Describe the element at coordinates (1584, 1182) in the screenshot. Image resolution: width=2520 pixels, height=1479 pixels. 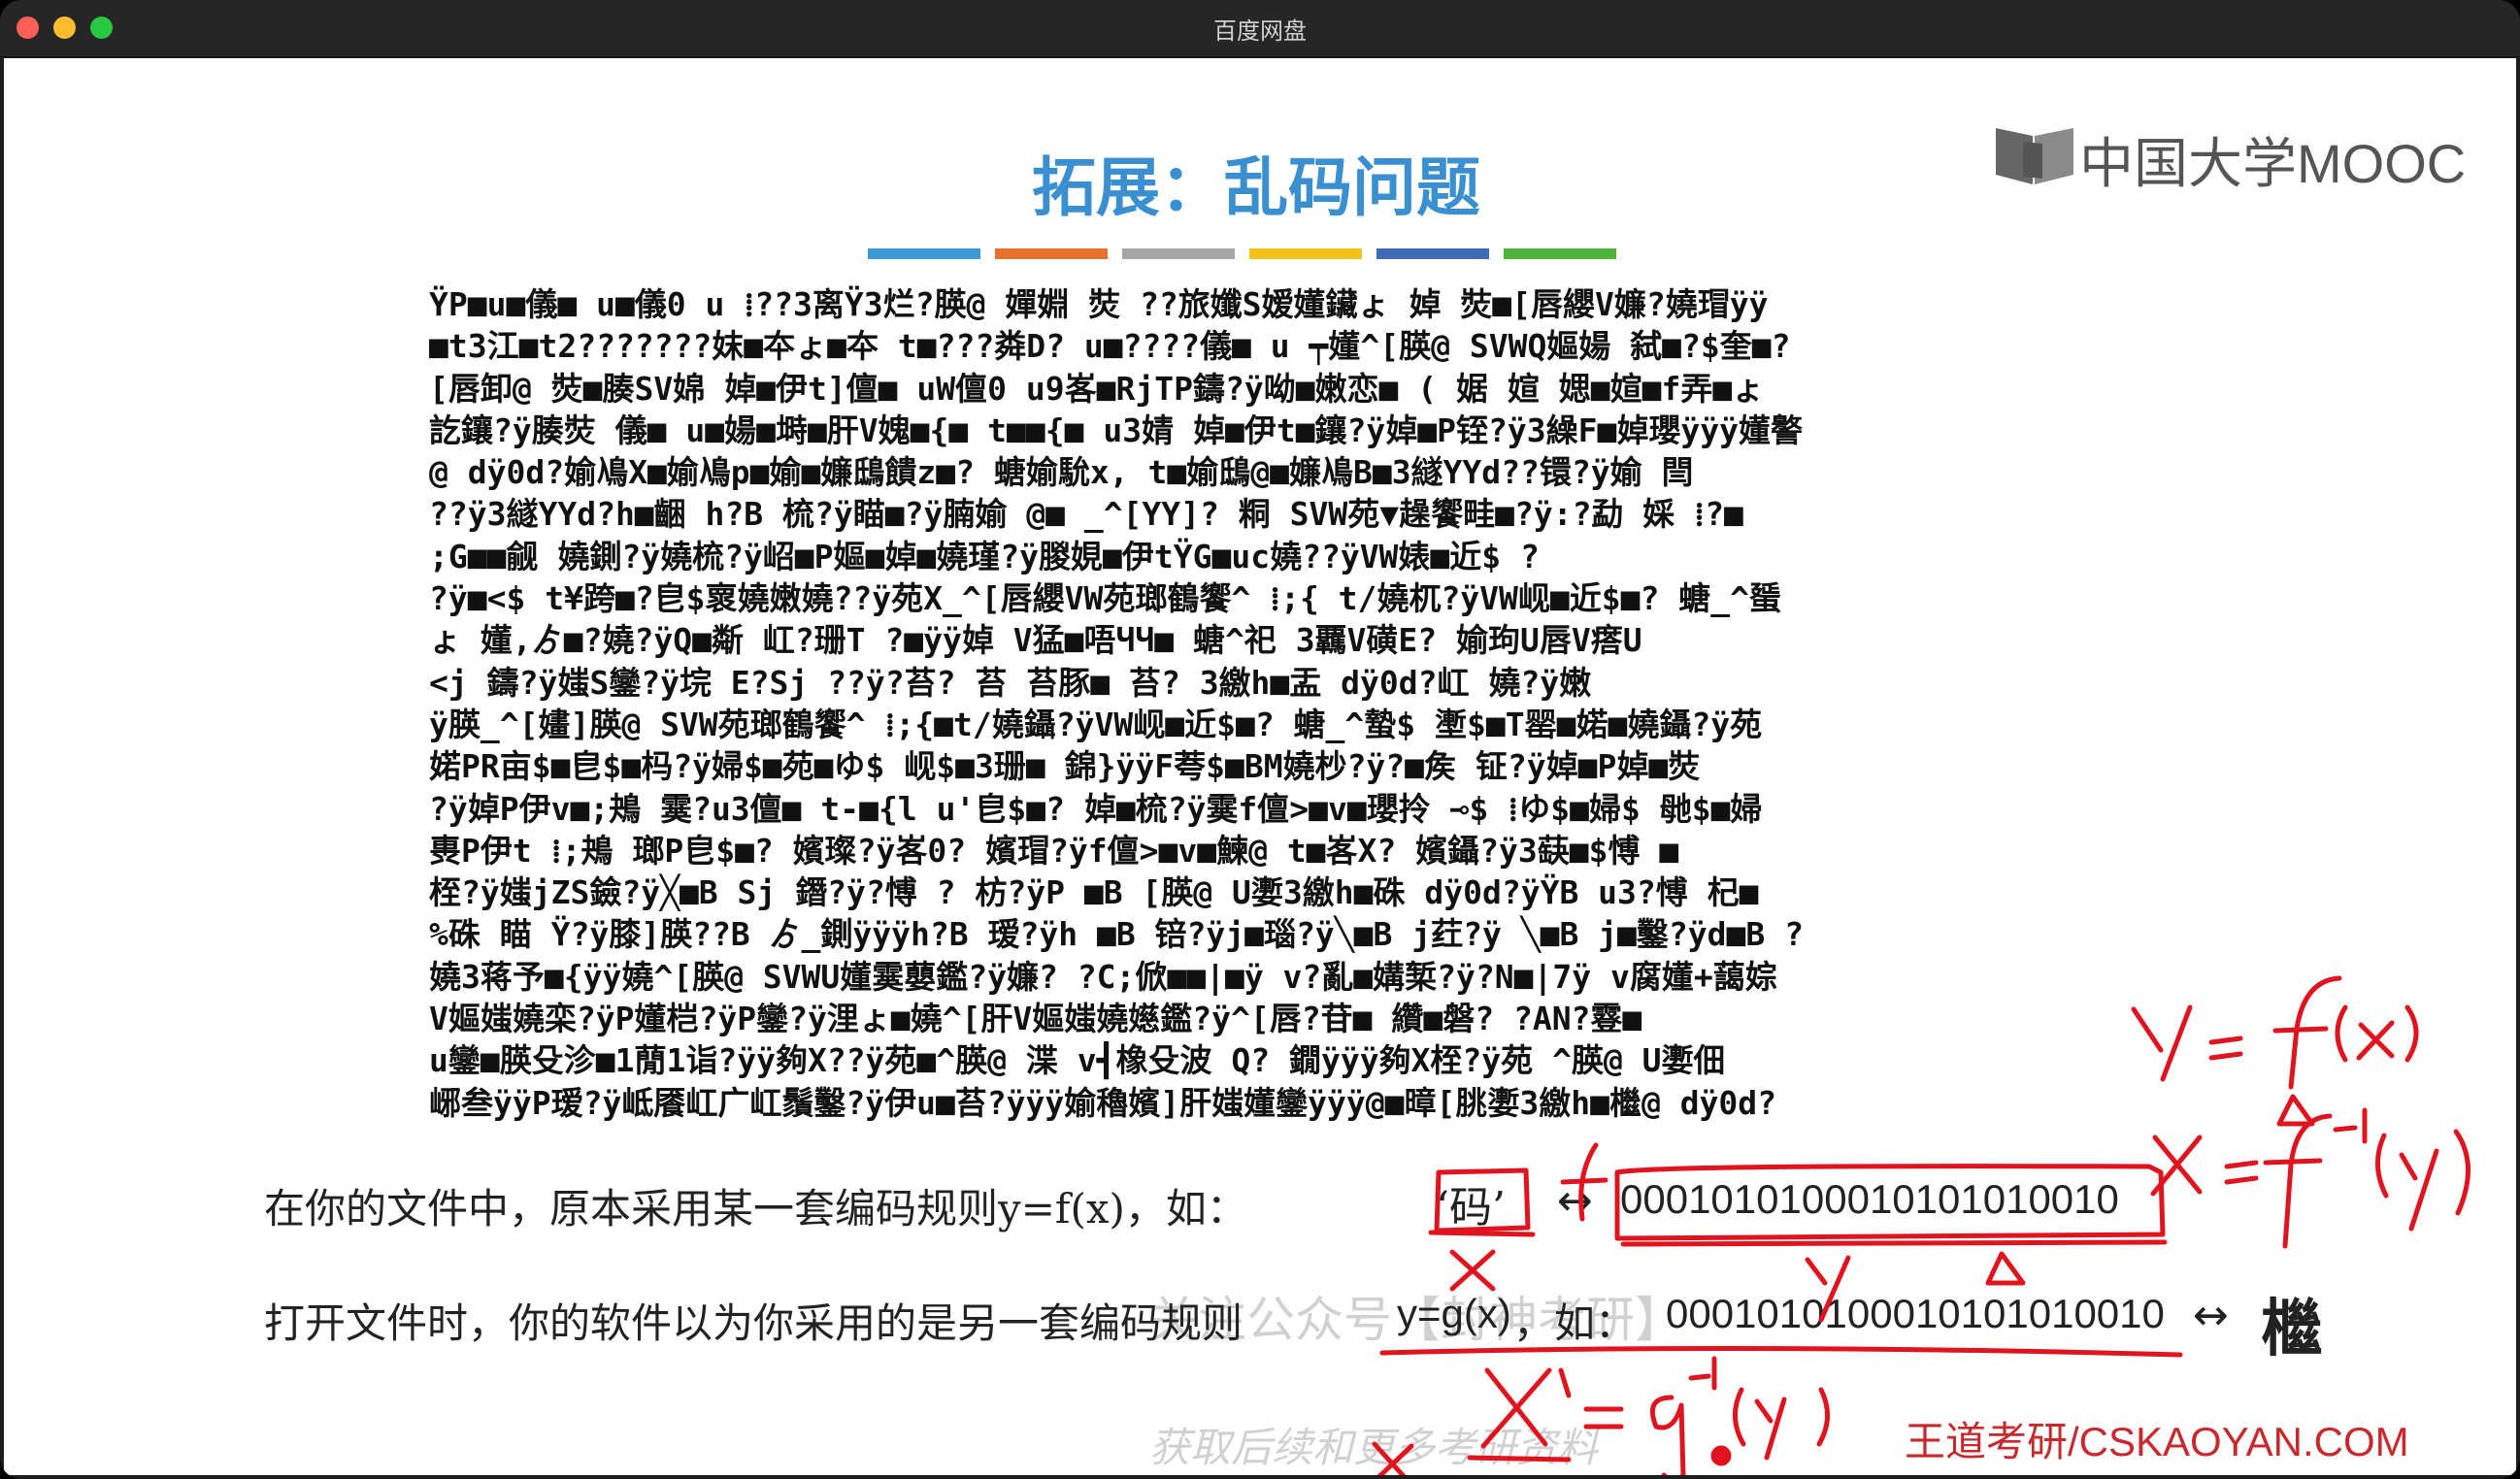
I see `ink-f` at that location.